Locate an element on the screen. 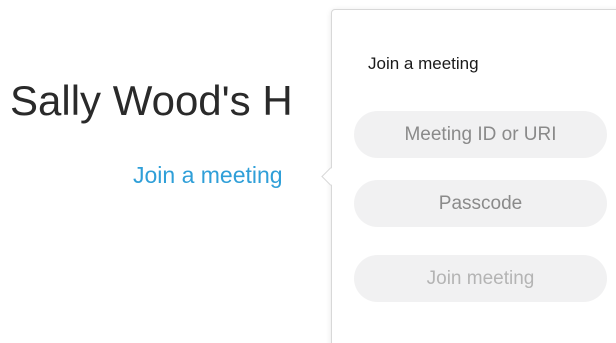  personal-room-title: Sally Wood's H is located at coordinates (151, 100).